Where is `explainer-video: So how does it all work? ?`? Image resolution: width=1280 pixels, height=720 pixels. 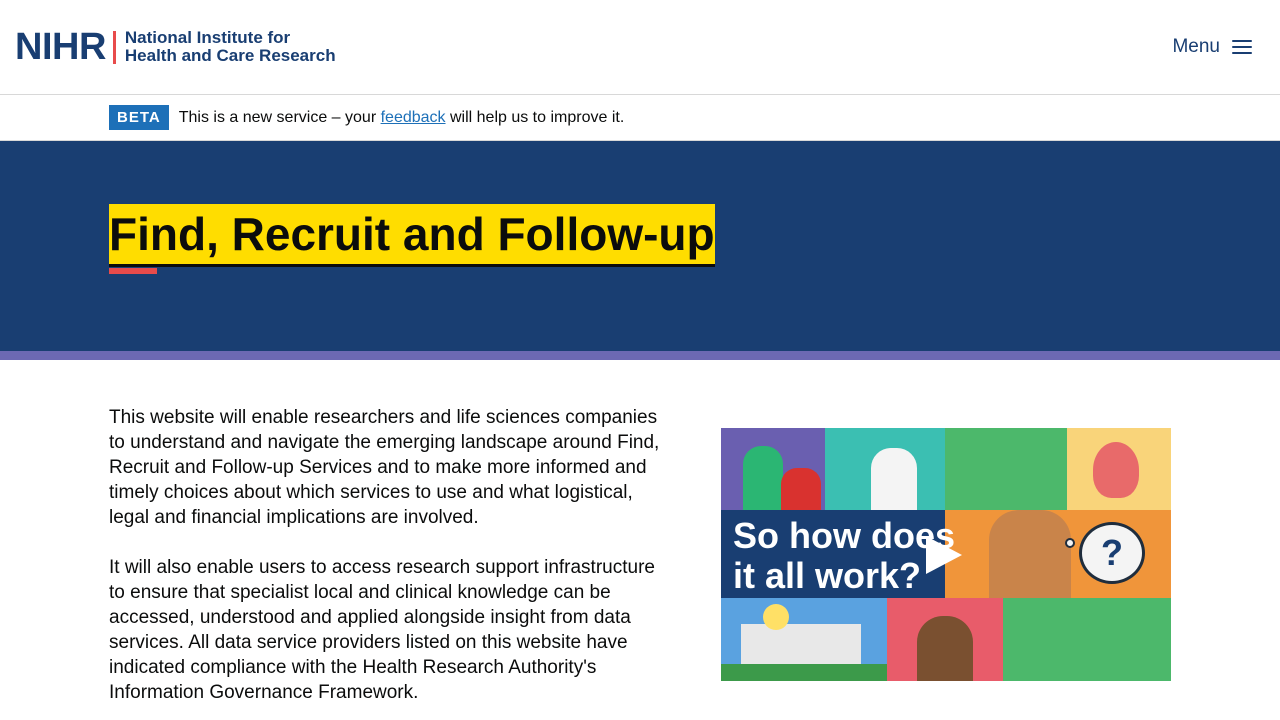 explainer-video: So how does it all work? ? is located at coordinates (946, 554).